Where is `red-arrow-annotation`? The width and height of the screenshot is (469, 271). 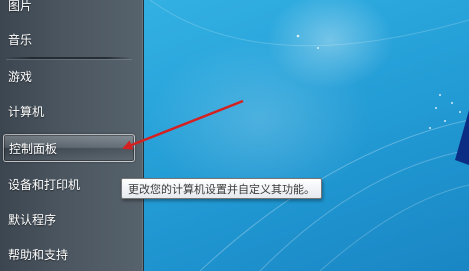
red-arrow-annotation is located at coordinates (183, 124).